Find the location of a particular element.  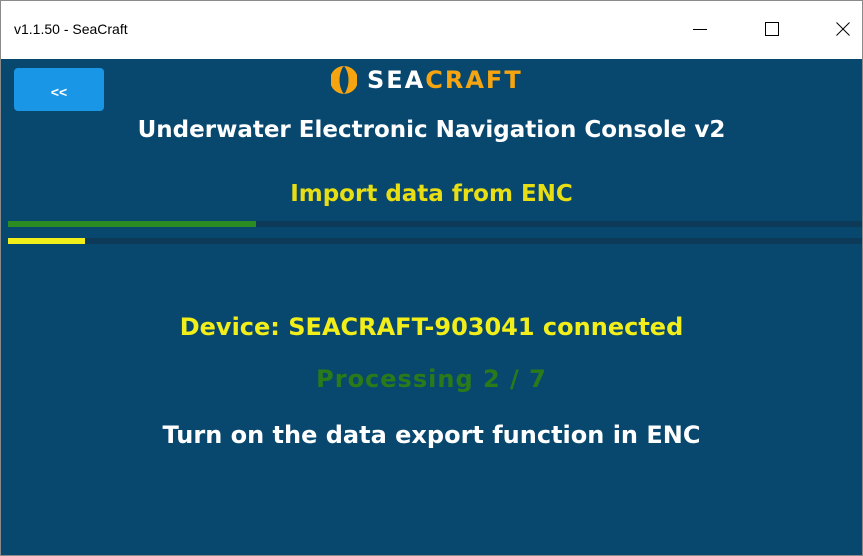

back-button: << is located at coordinates (59, 89).